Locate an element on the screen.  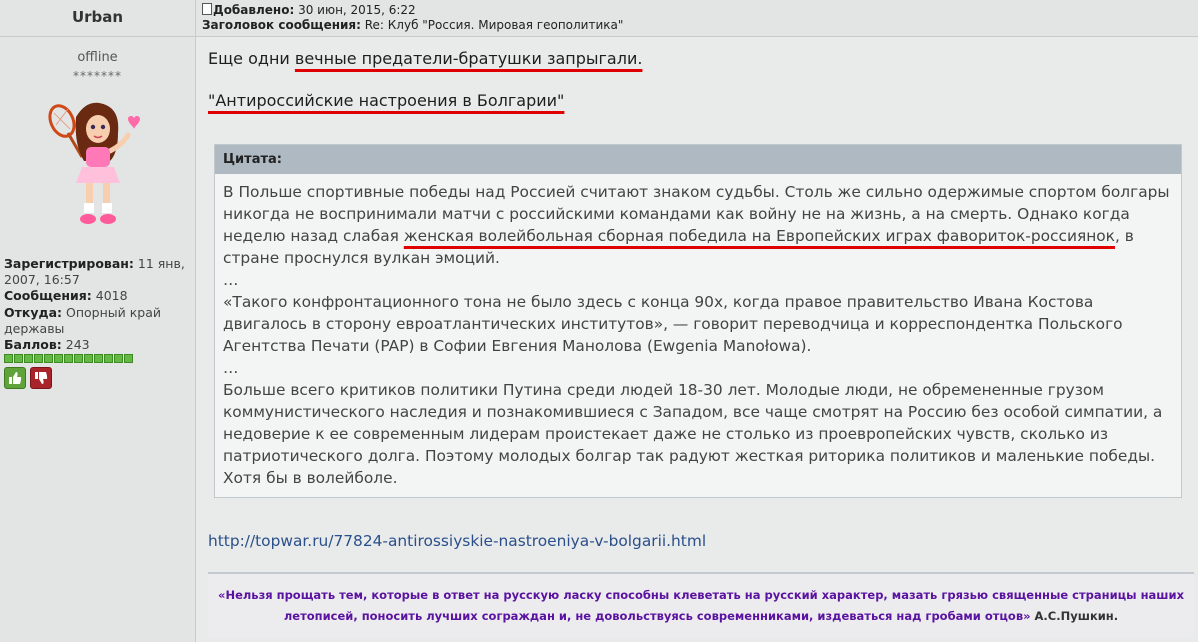
post-subject: Re: Клуб "Россия. Мировая геополитика" is located at coordinates (492, 24).